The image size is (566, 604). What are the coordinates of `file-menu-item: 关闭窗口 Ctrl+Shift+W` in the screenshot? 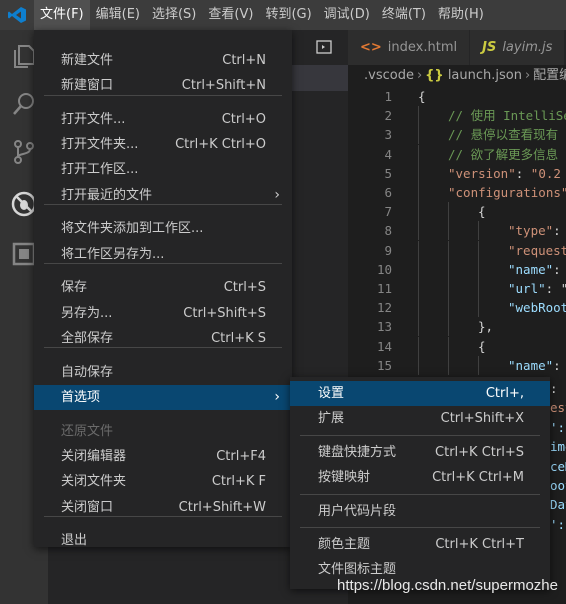 It's located at (163, 507).